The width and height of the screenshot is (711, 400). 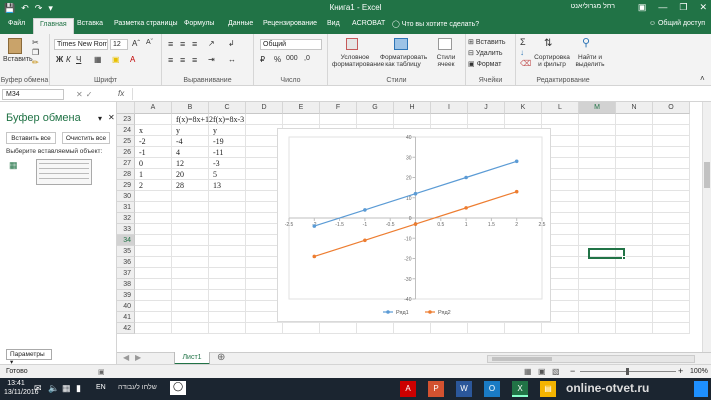 What do you see at coordinates (98, 59) in the screenshot?
I see `borders-icon: ▦` at bounding box center [98, 59].